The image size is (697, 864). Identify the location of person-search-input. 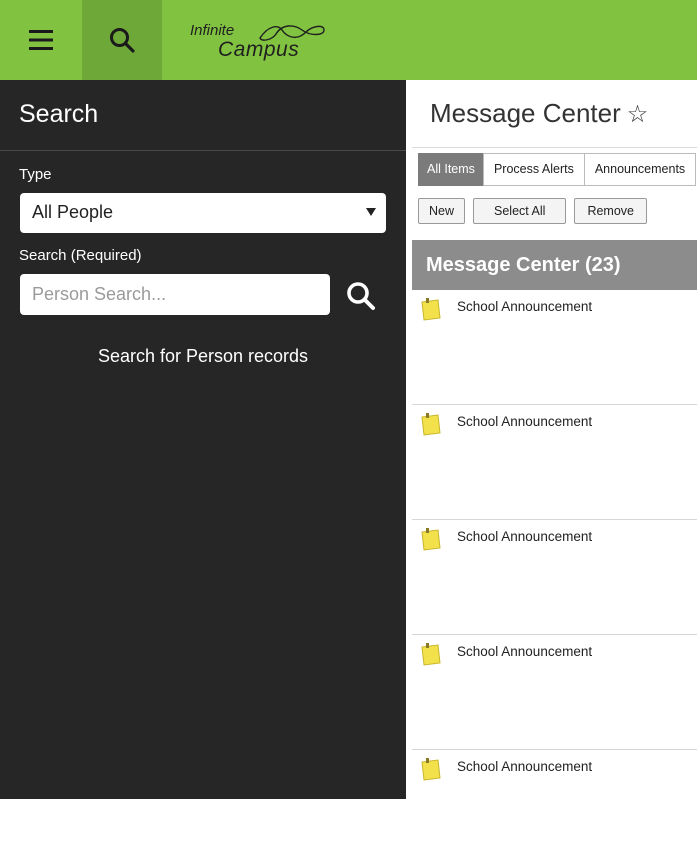
(175, 294).